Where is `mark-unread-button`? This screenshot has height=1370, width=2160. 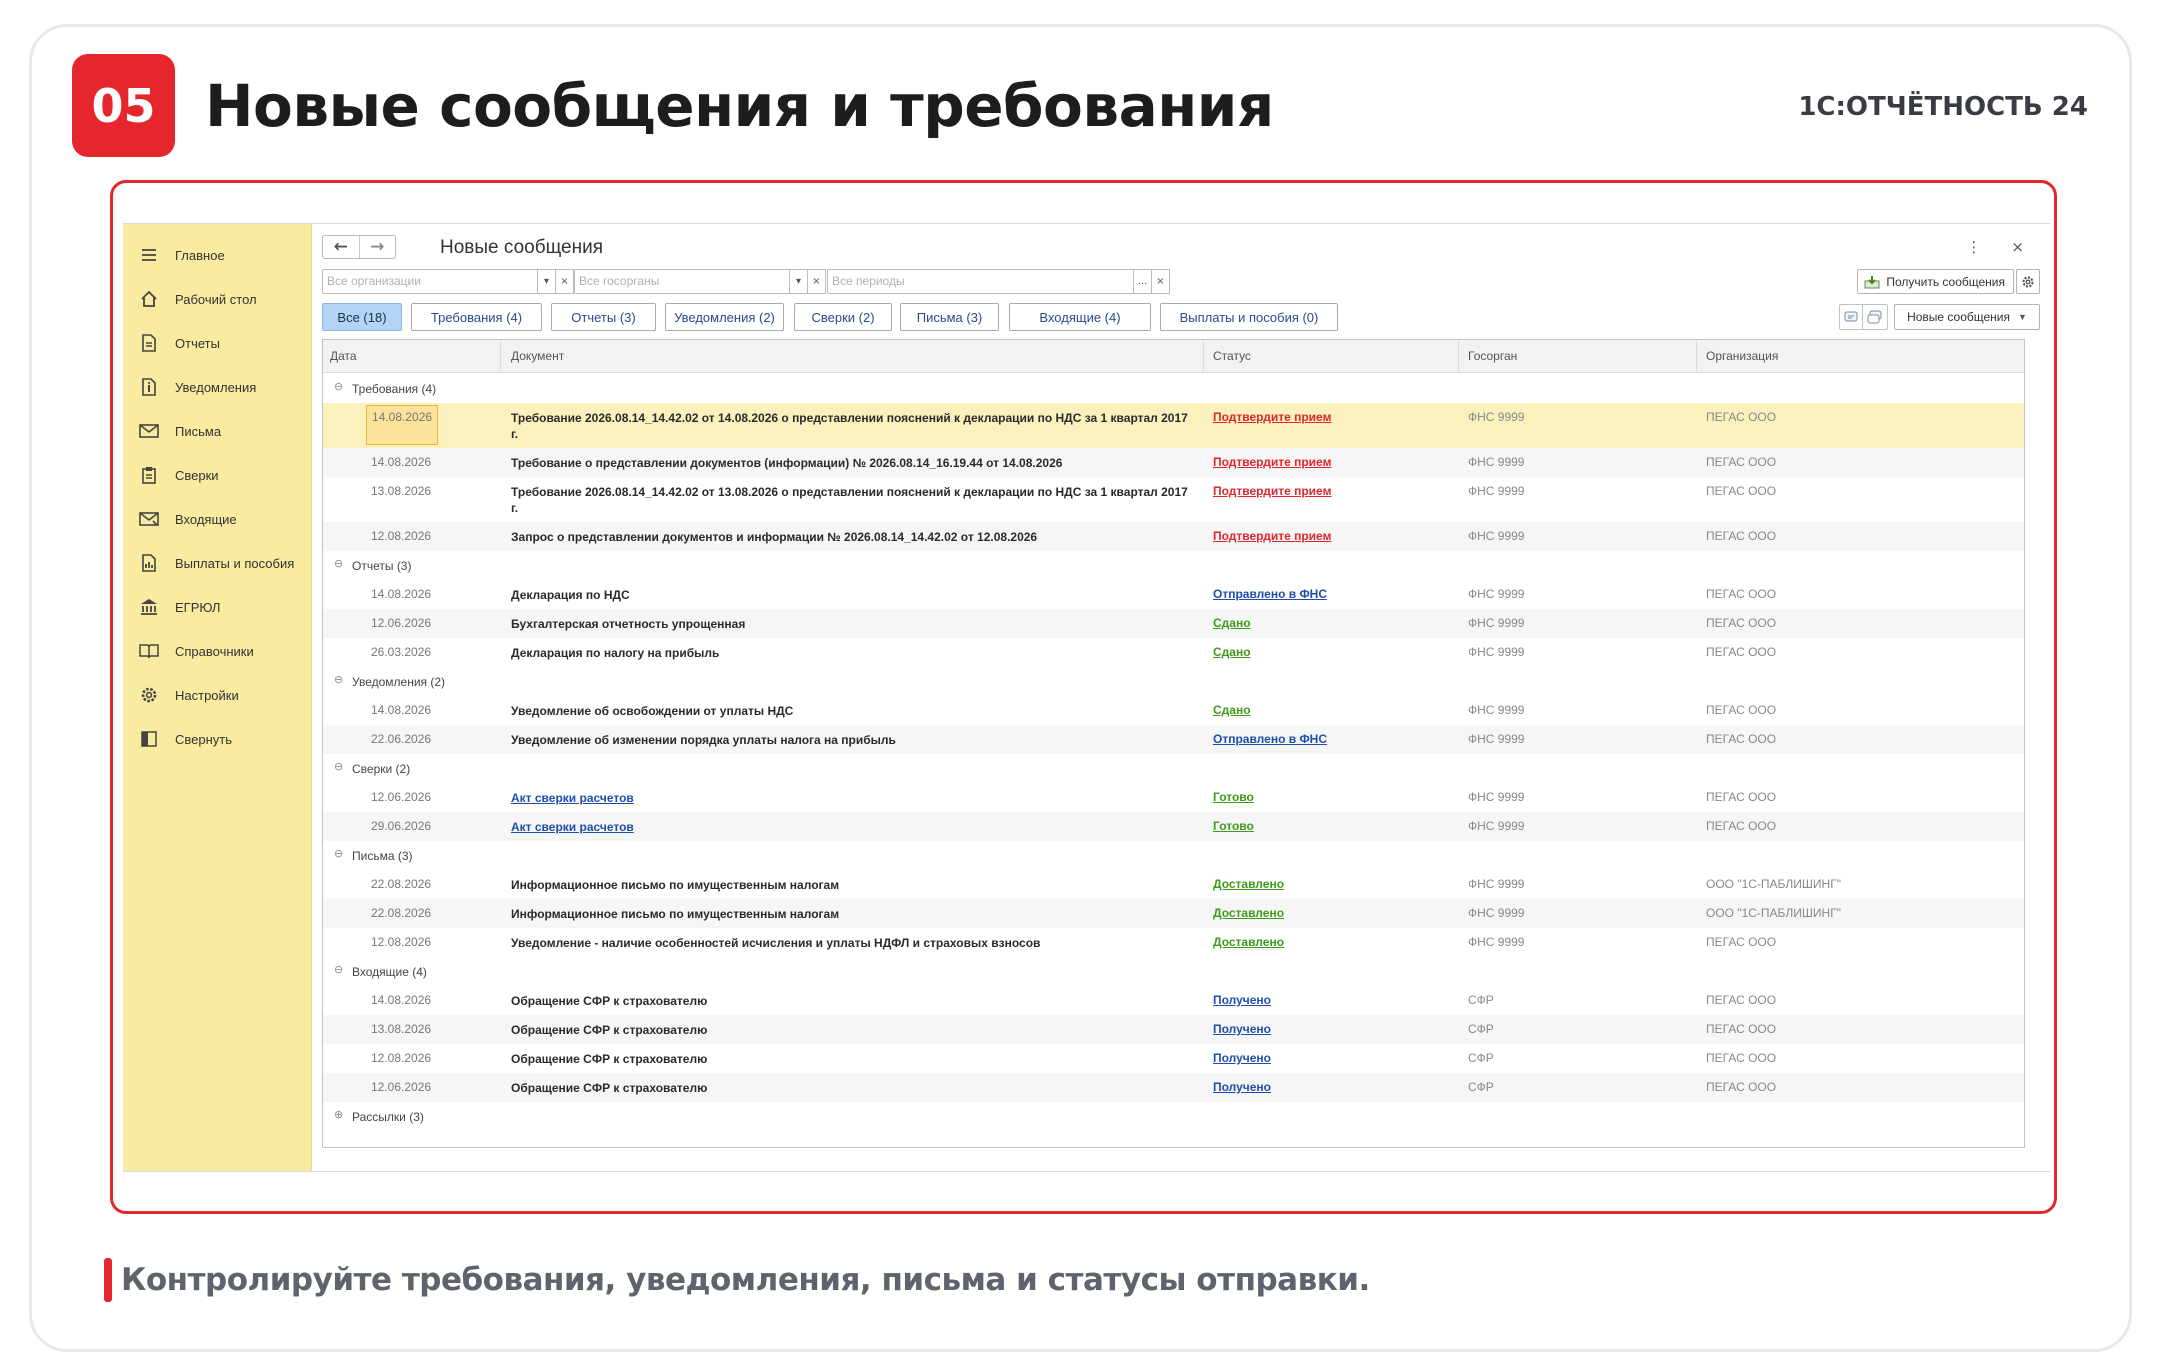
mark-unread-button is located at coordinates (1875, 317).